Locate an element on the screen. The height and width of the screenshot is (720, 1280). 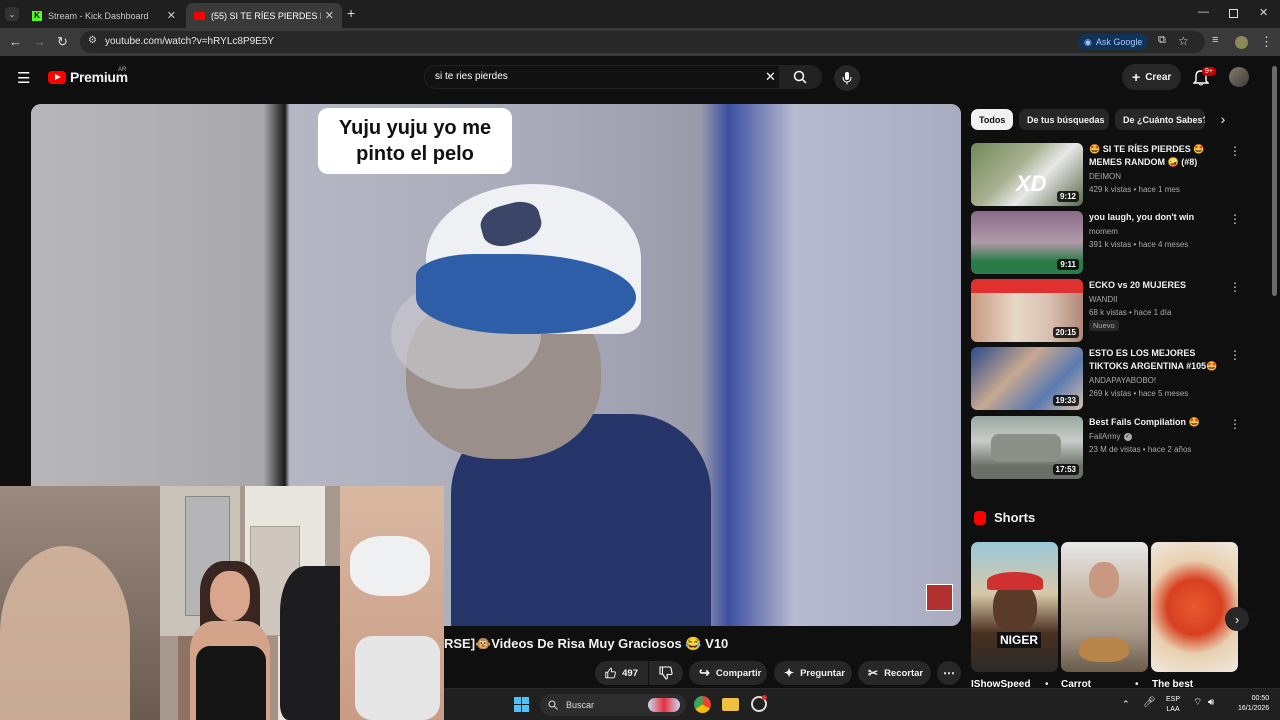
chip-from-channel: De ¿Cuánto Sabes? is located at coordinates (1160, 119).